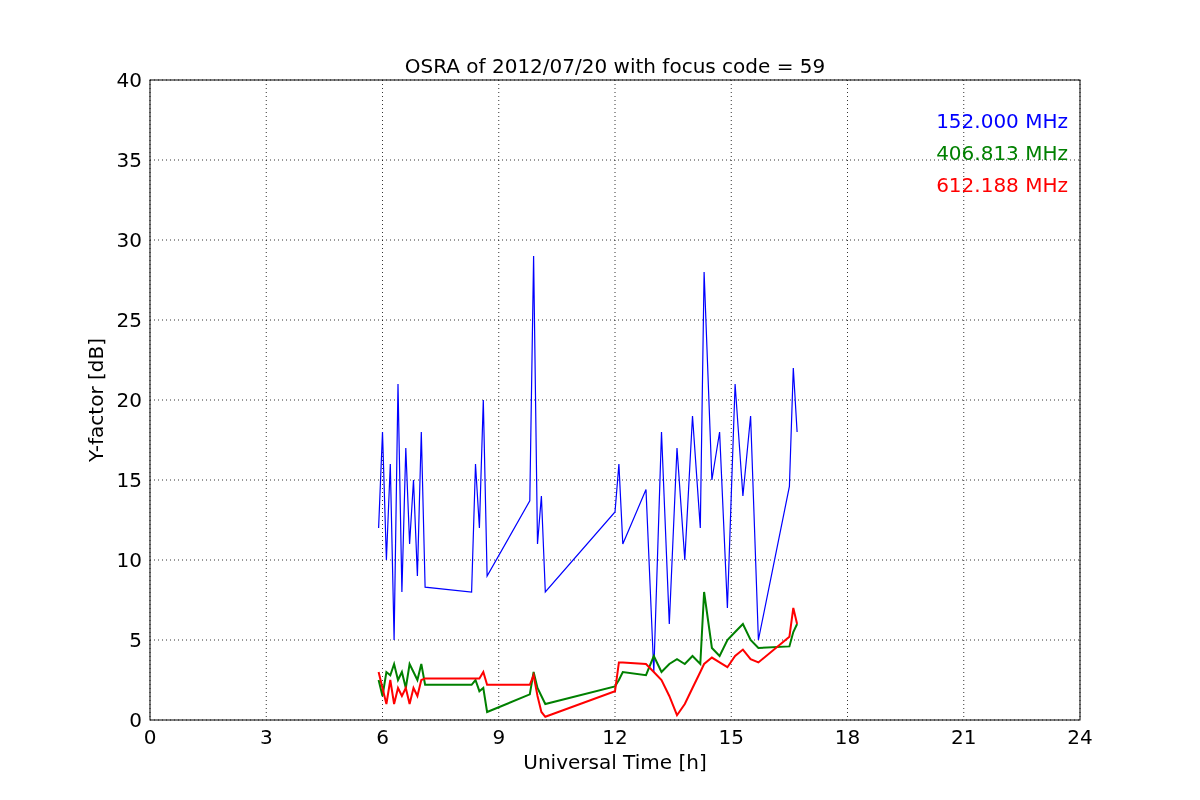 The height and width of the screenshot is (800, 1200). What do you see at coordinates (266, 737) in the screenshot?
I see `x-tick-label: 3` at bounding box center [266, 737].